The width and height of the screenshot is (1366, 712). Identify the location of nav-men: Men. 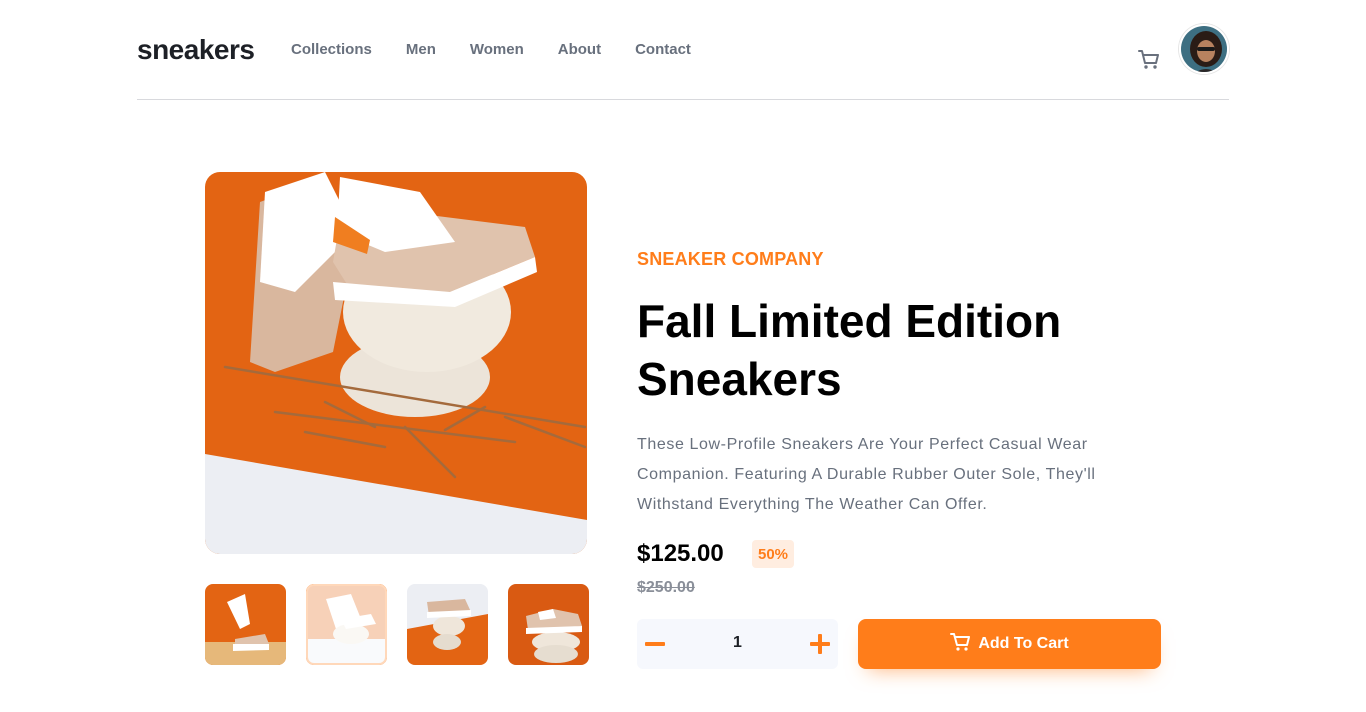
(421, 49).